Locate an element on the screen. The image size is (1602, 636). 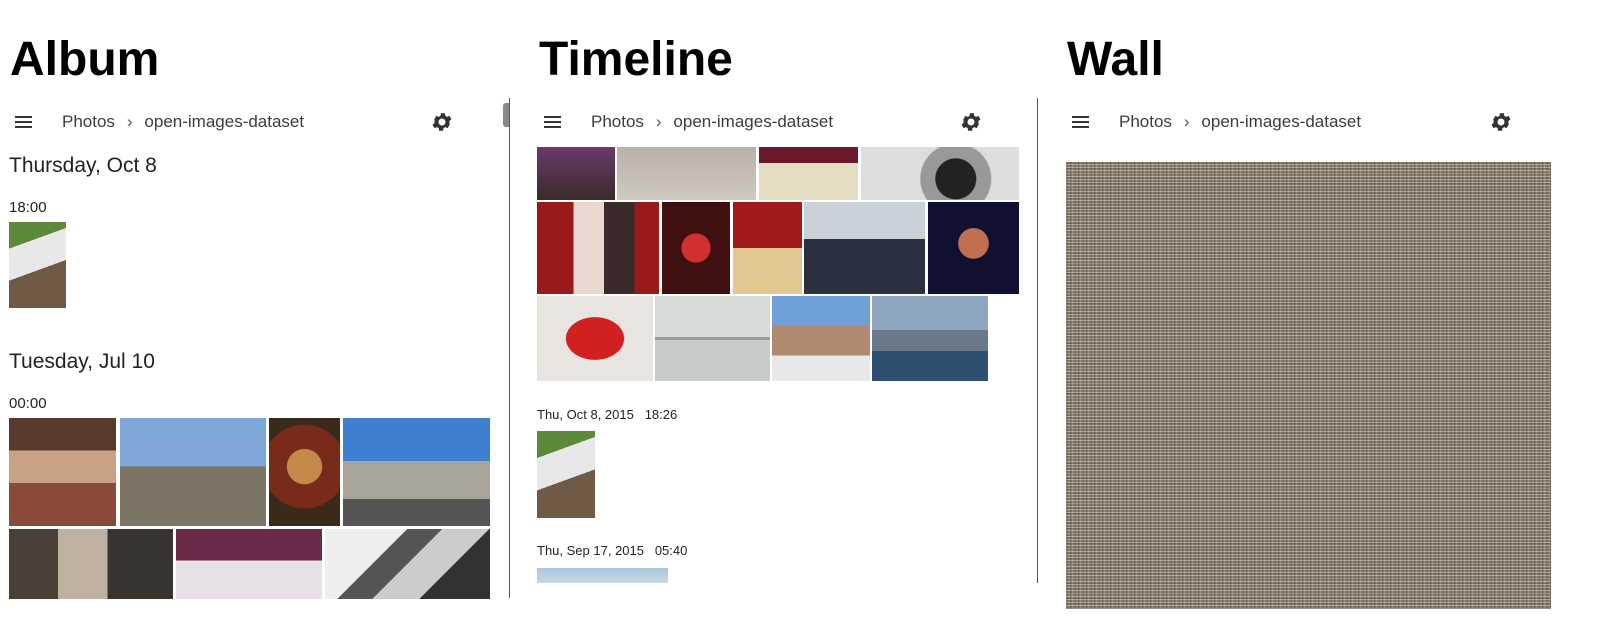
timeline-app-bar: Photos › open-images-dataset is located at coordinates (783, 122).